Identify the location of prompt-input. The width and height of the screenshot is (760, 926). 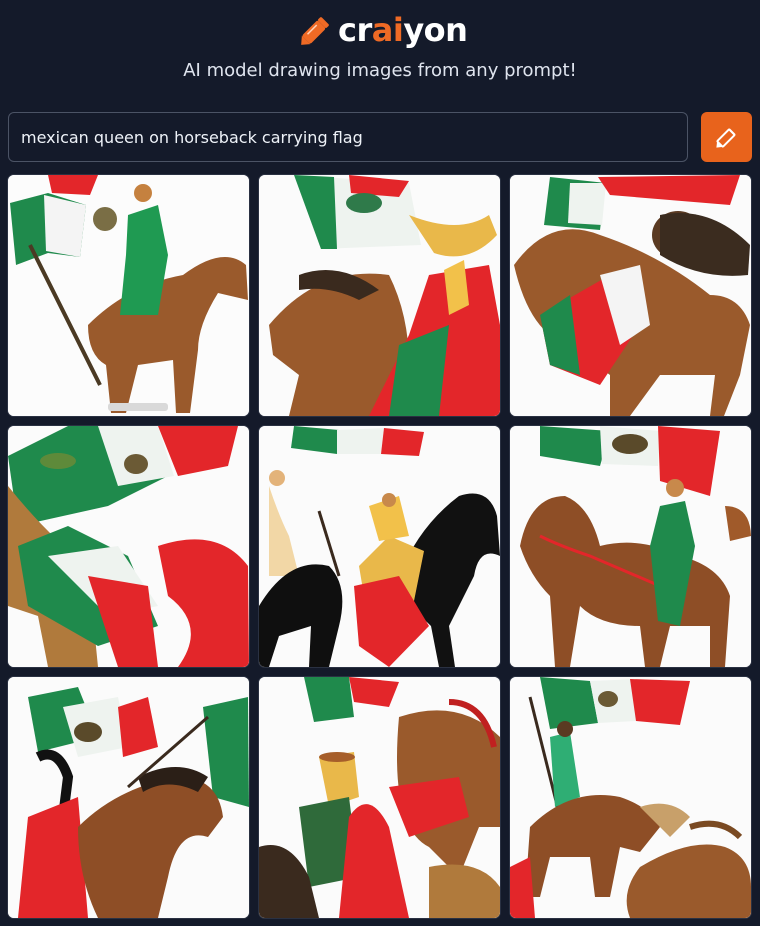
(348, 137).